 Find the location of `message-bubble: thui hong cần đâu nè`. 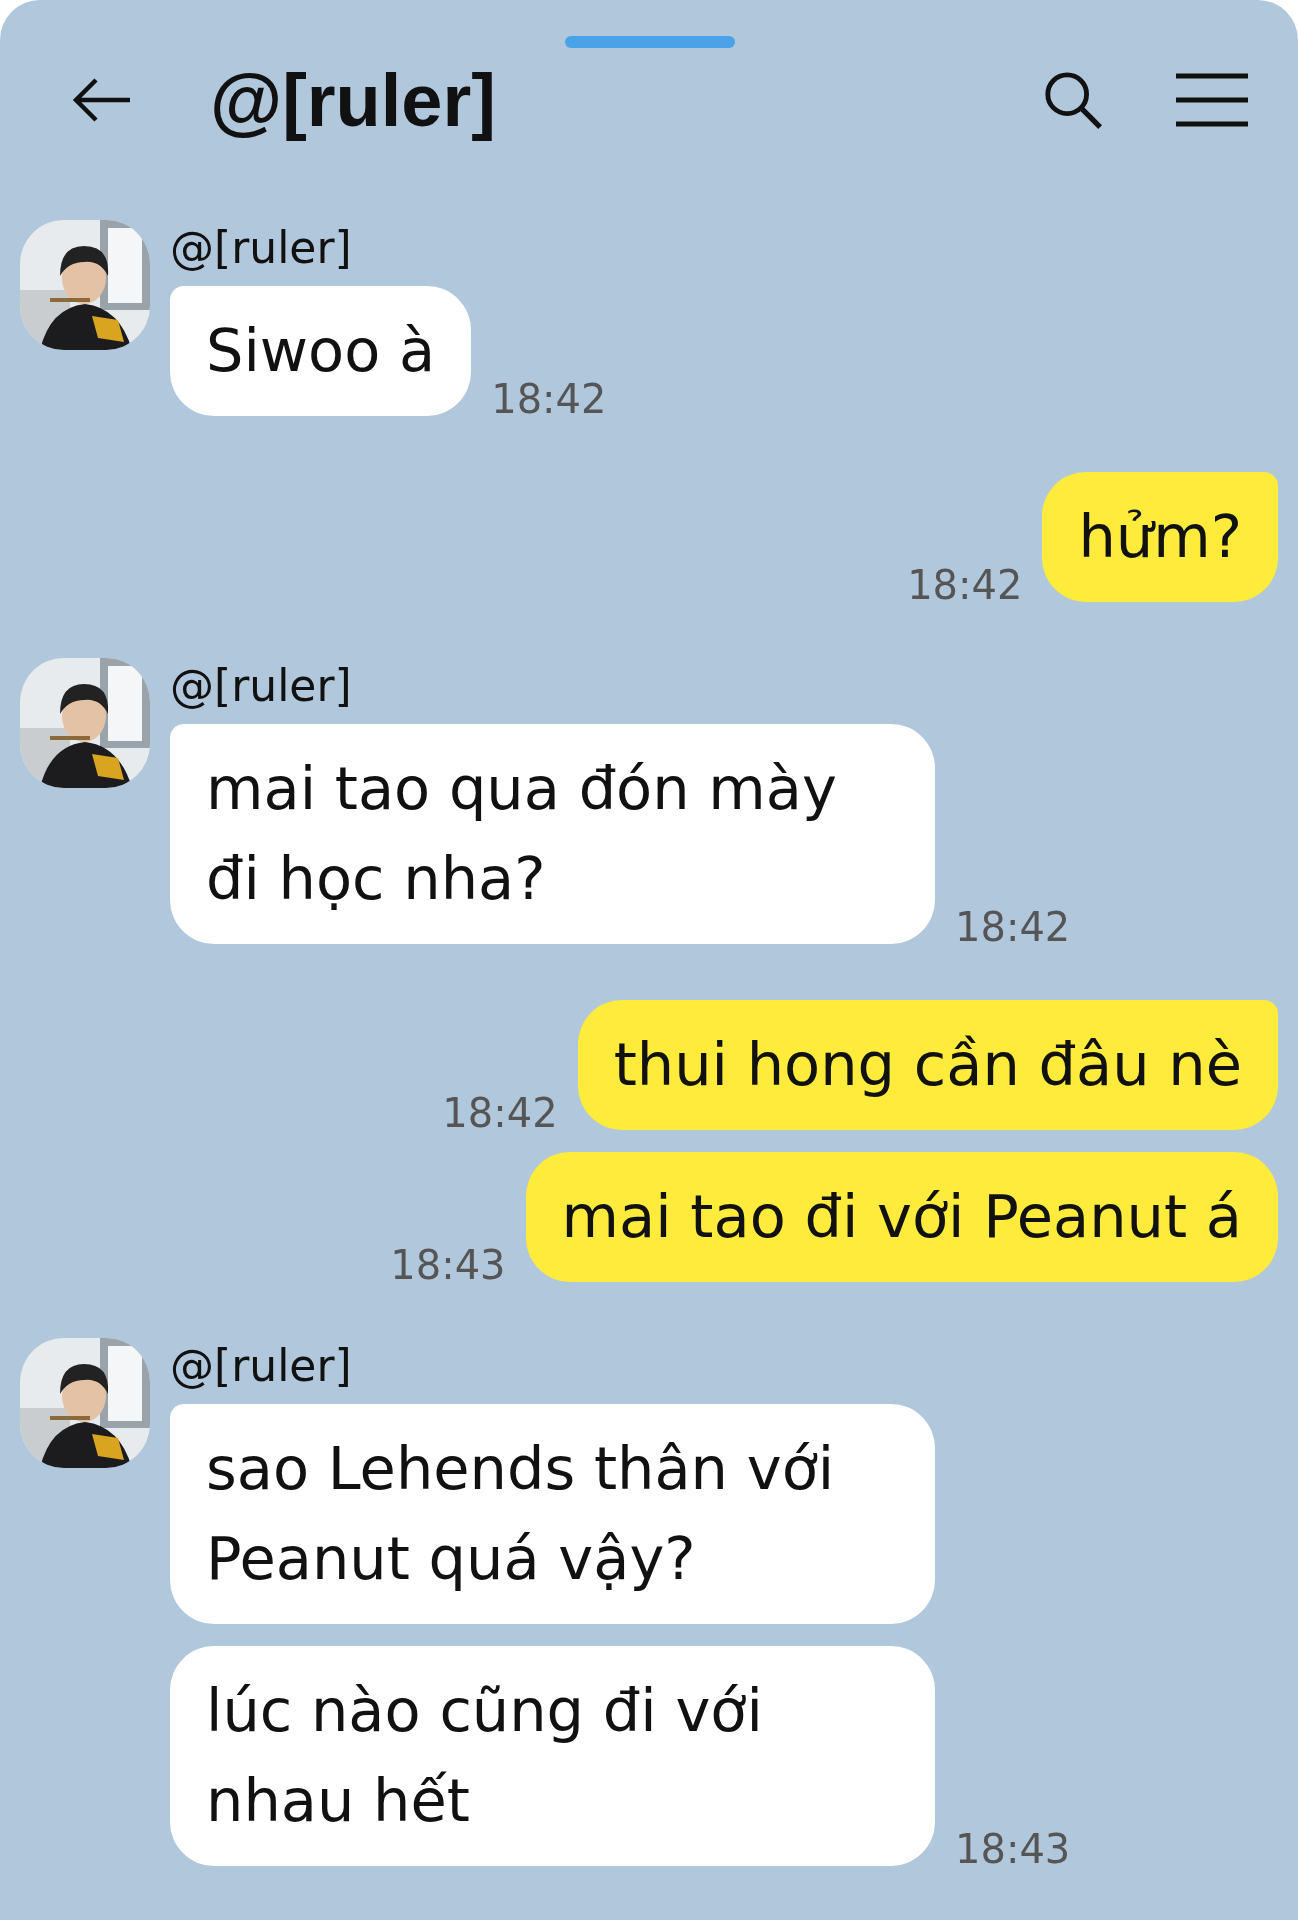

message-bubble: thui hong cần đâu nè is located at coordinates (927, 1065).